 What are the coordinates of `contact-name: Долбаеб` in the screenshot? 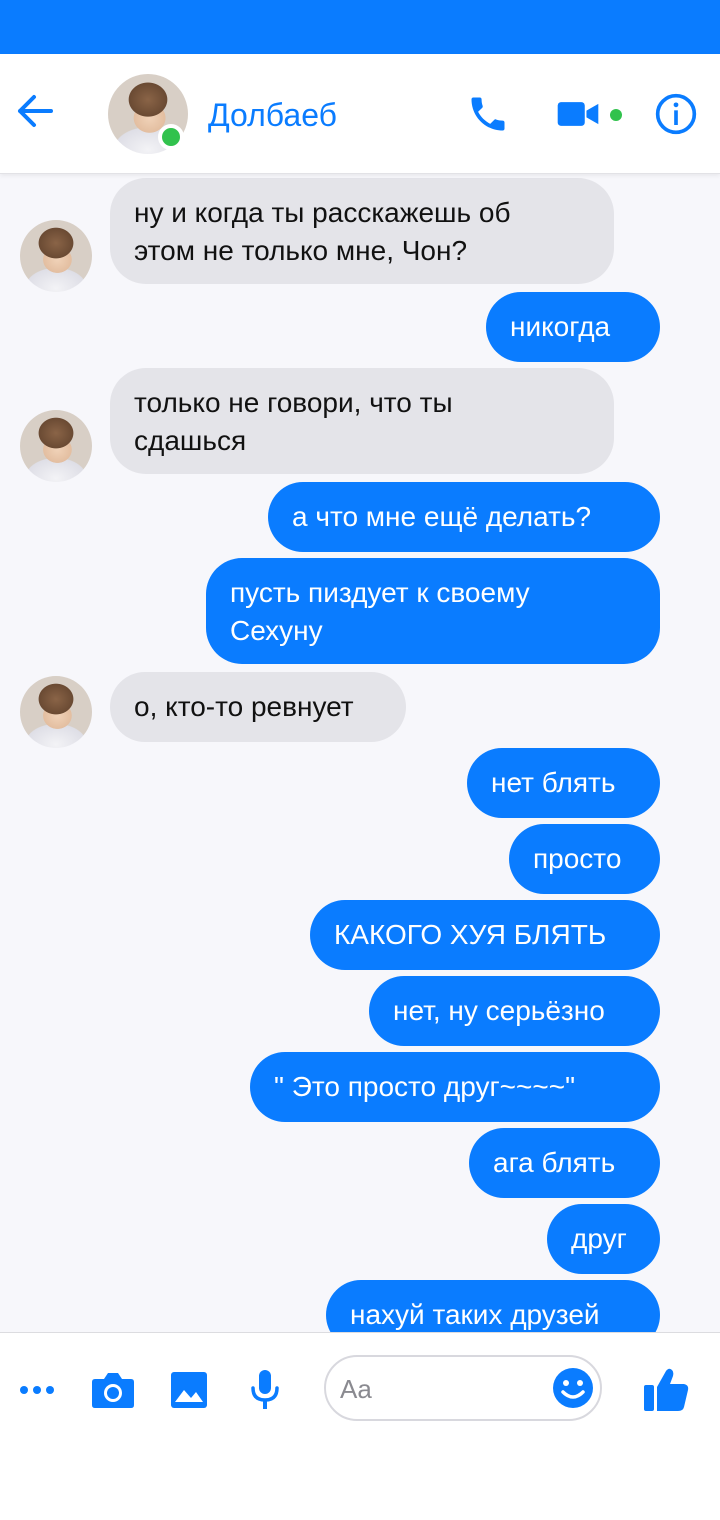 It's located at (272, 115).